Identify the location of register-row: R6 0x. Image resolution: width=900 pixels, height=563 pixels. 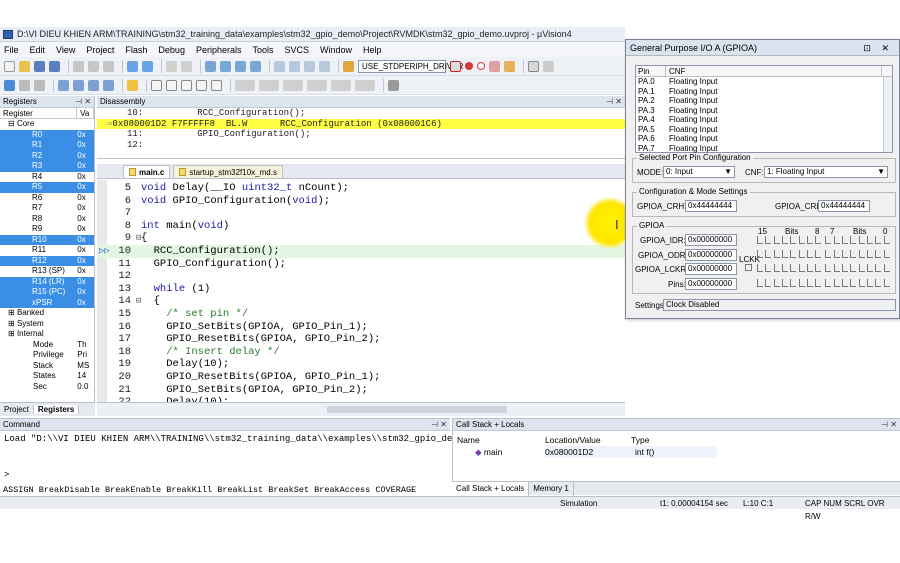
(47, 198).